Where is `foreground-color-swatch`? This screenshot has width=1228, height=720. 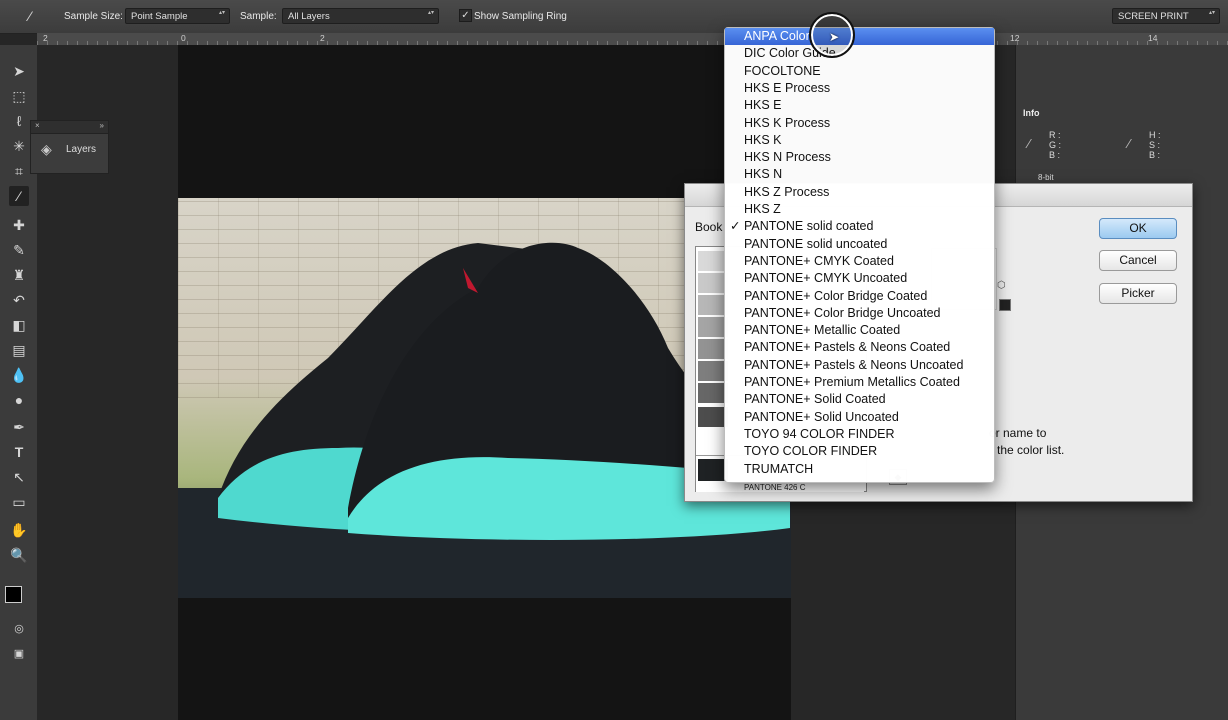
foreground-color-swatch is located at coordinates (13, 594).